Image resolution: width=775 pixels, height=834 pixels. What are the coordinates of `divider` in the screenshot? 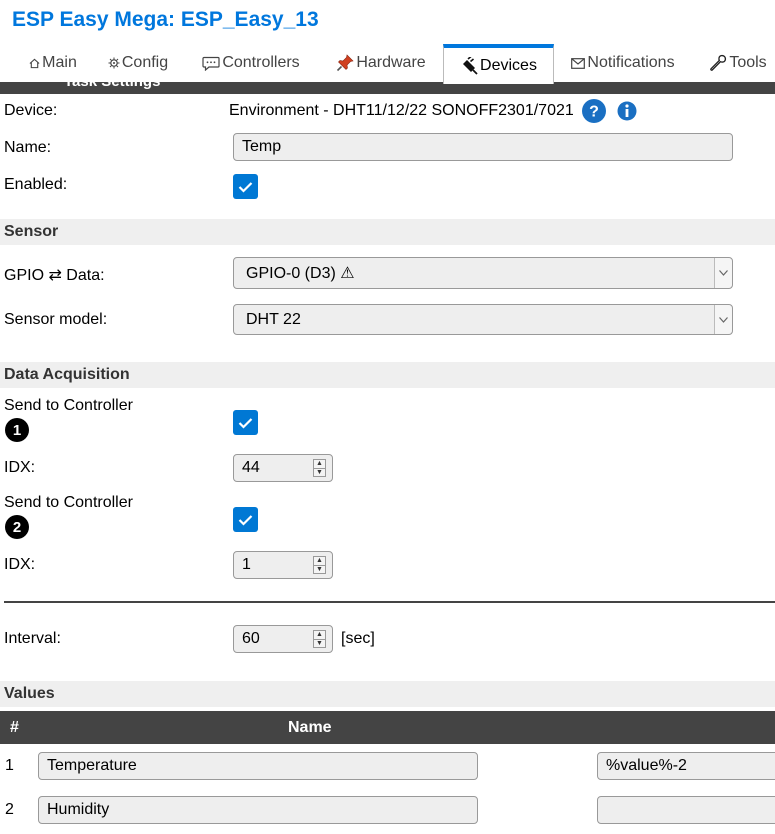 It's located at (389, 602).